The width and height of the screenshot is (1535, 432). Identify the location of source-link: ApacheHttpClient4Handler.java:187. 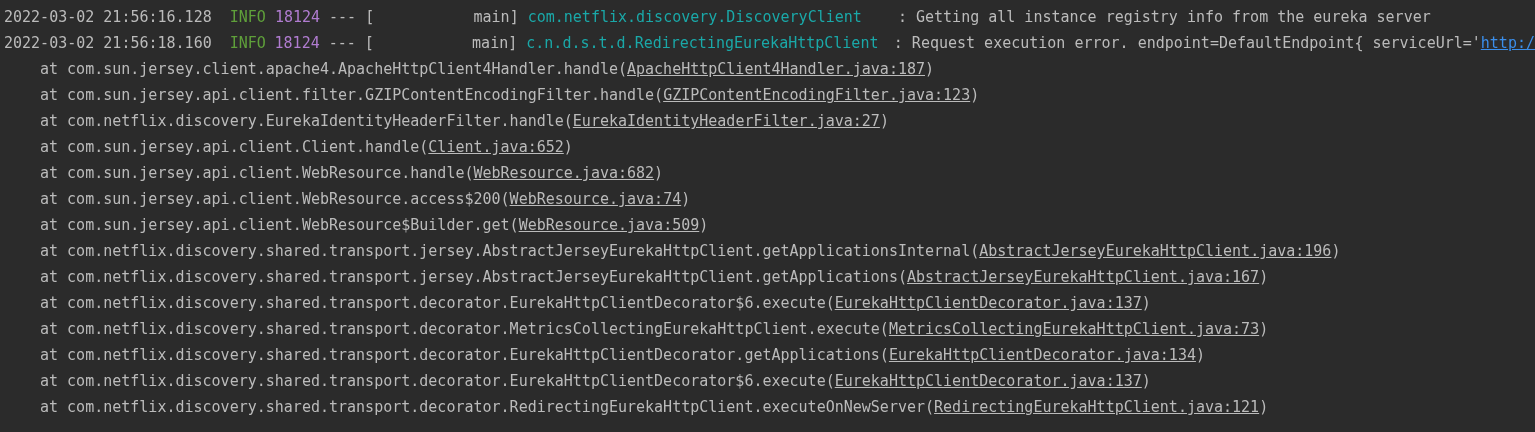
(776, 69).